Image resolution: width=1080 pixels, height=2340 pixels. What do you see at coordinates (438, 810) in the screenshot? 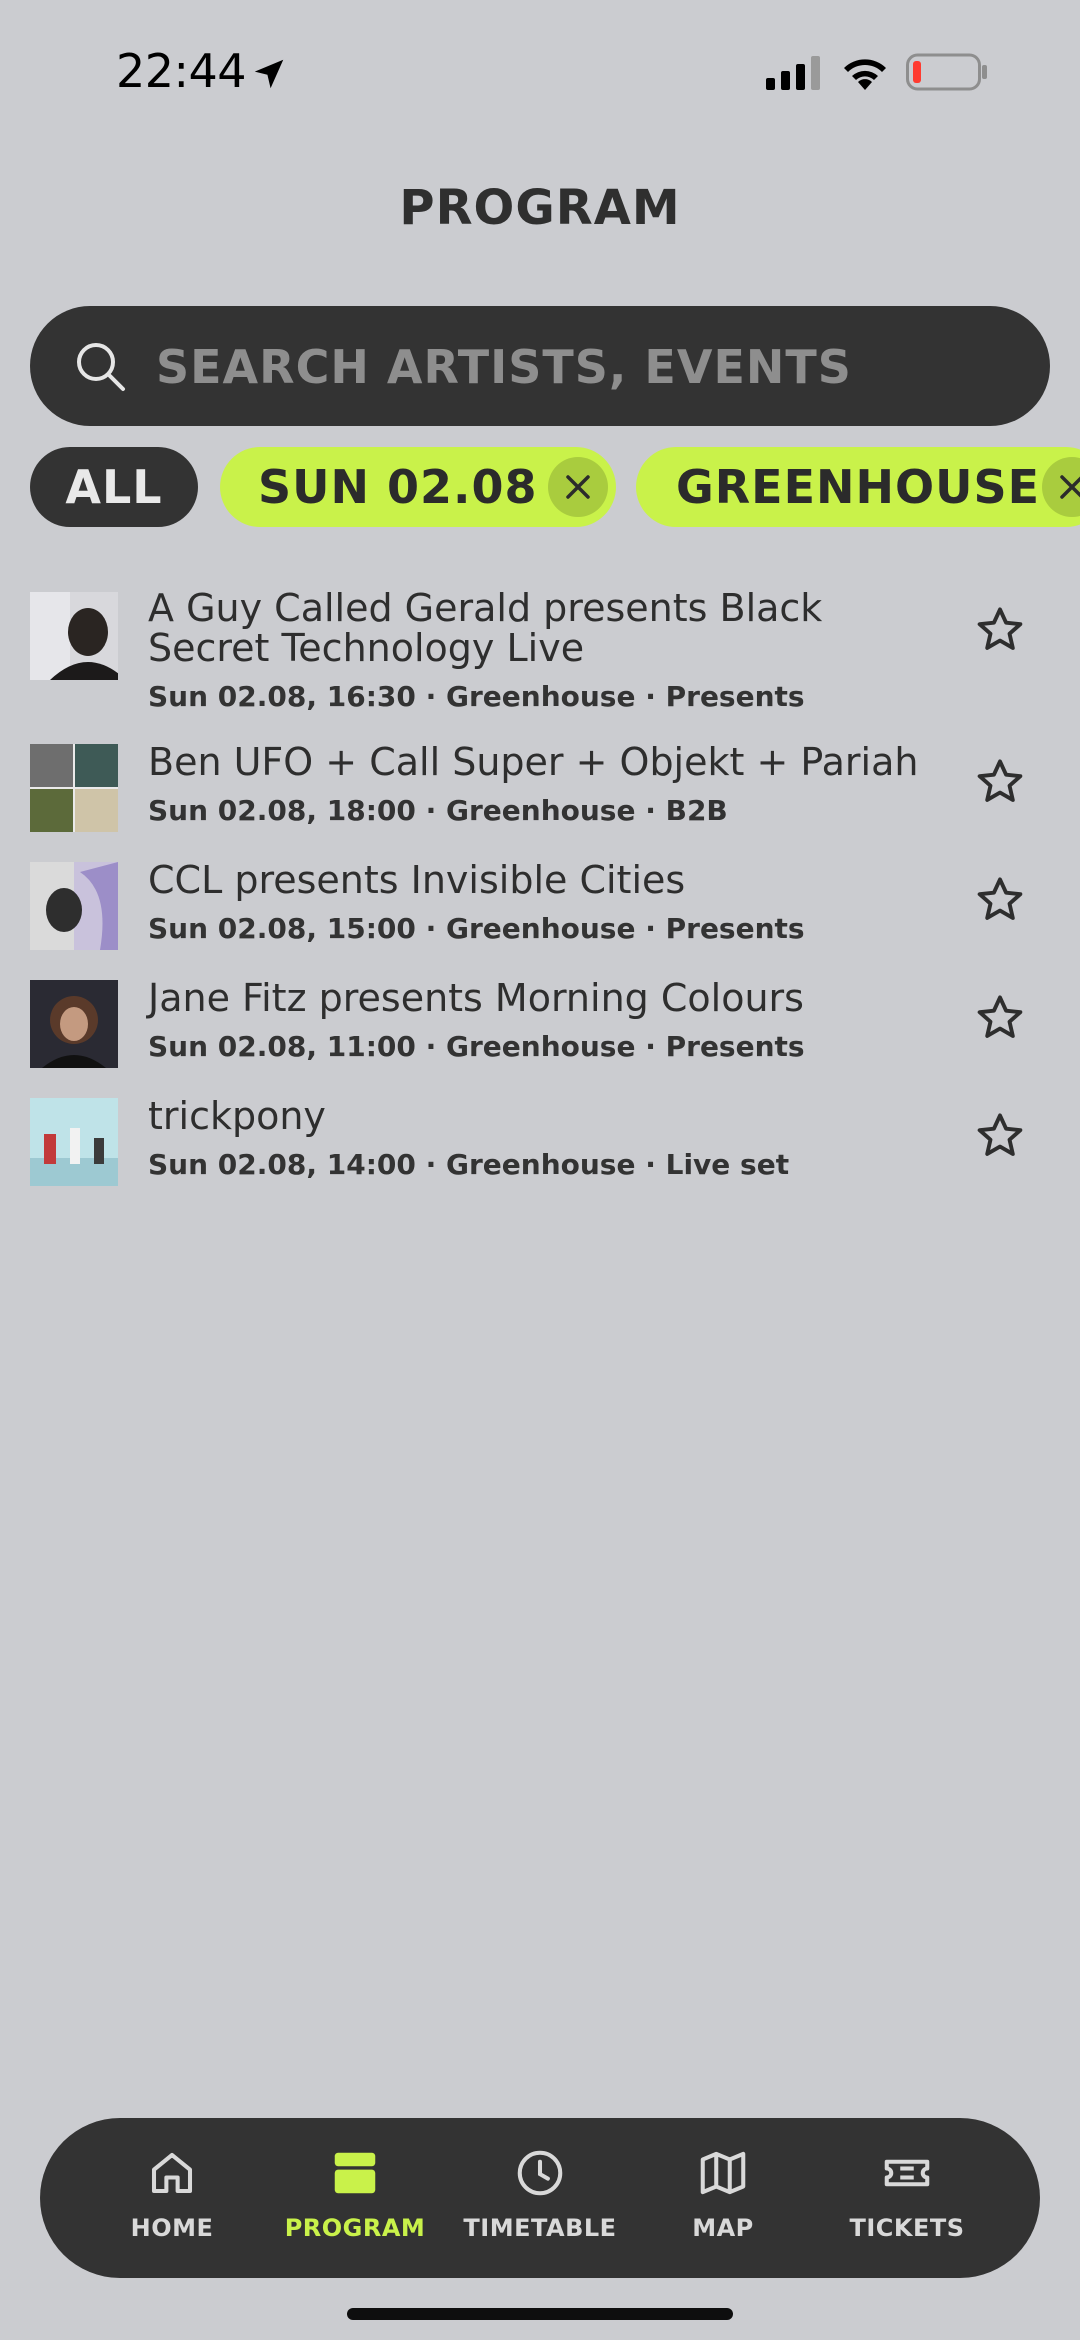
I see `event-meta: Sun 02.08, 18:00 · Greenhouse · B2B` at bounding box center [438, 810].